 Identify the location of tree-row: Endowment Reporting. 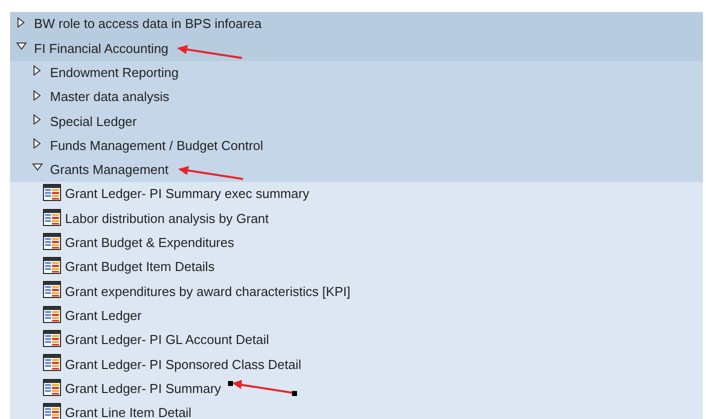
(356, 72).